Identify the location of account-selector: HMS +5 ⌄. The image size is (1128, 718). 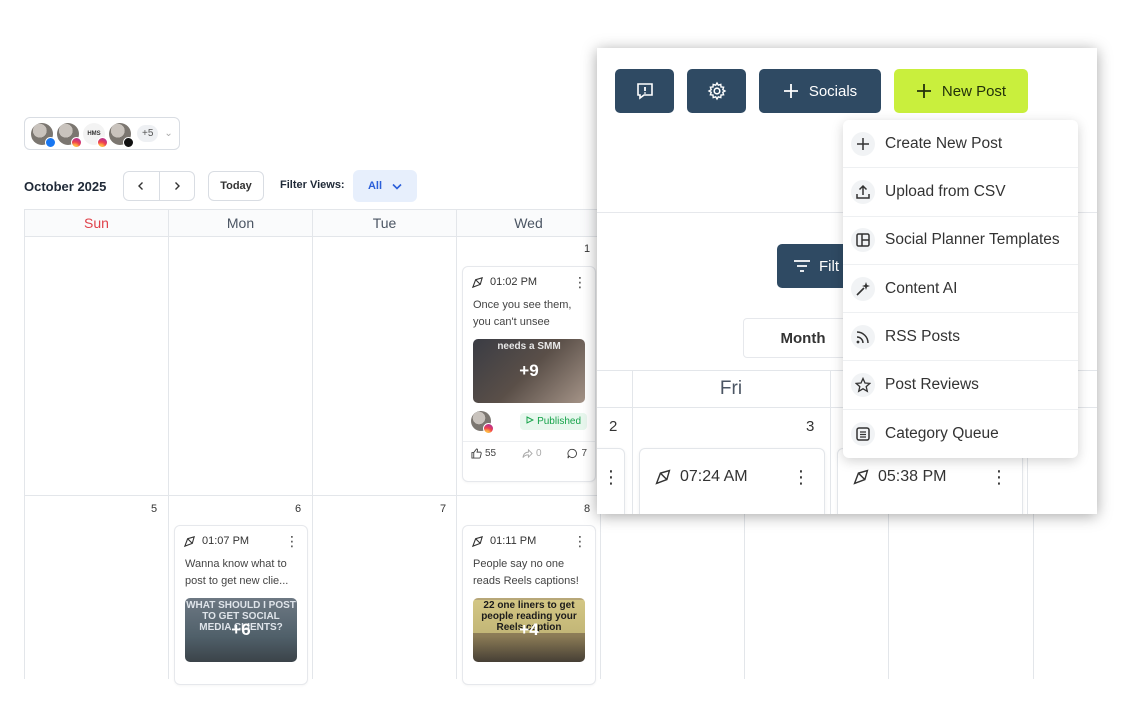
(102, 133).